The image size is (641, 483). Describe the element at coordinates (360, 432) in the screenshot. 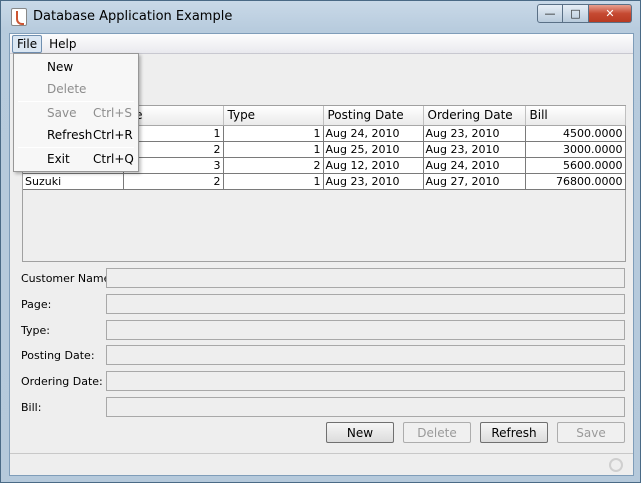

I see `new-button: New` at that location.